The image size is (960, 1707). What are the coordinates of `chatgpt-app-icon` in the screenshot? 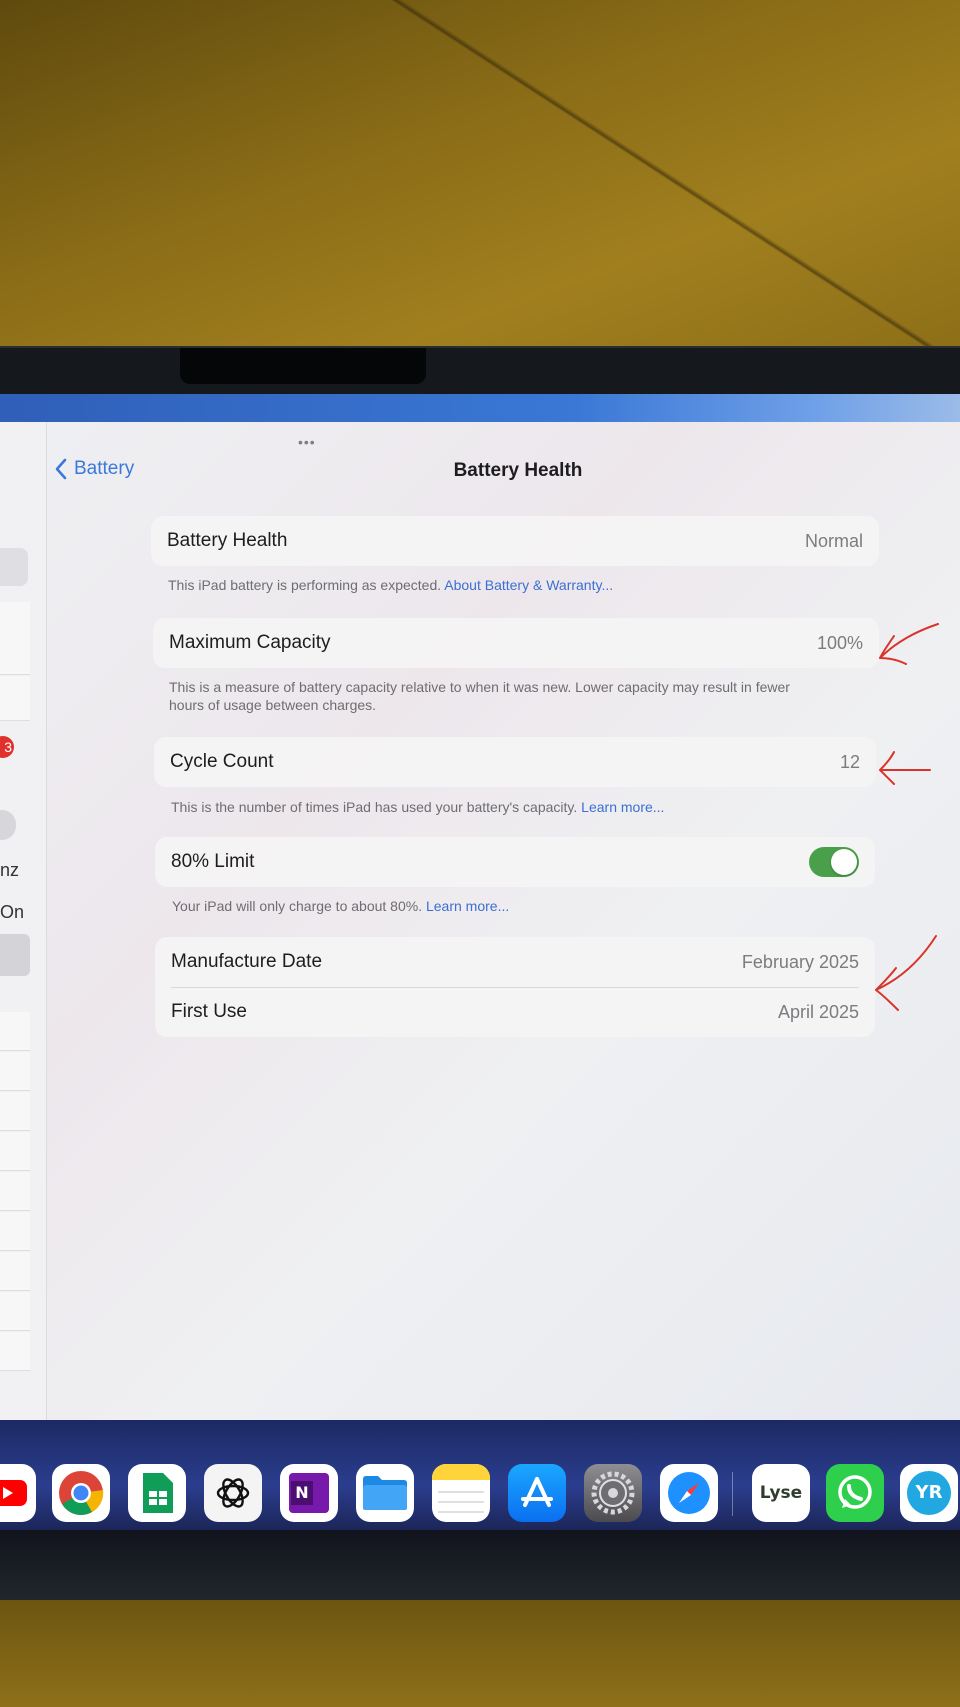 It's located at (233, 1493).